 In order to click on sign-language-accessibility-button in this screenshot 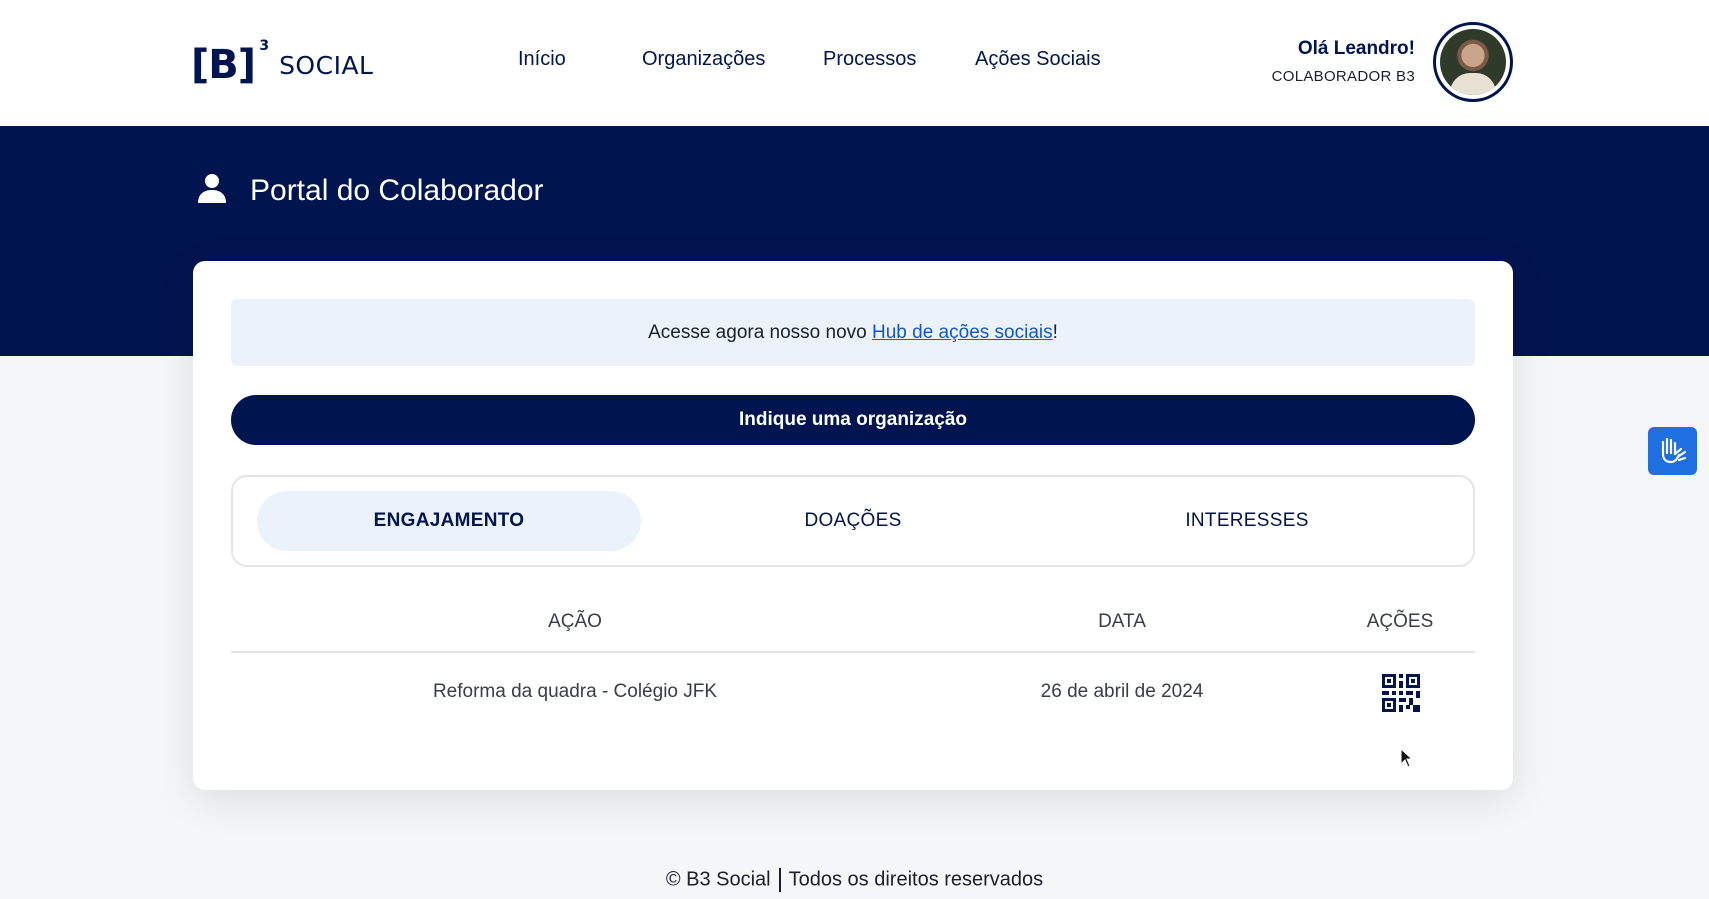, I will do `click(1672, 451)`.